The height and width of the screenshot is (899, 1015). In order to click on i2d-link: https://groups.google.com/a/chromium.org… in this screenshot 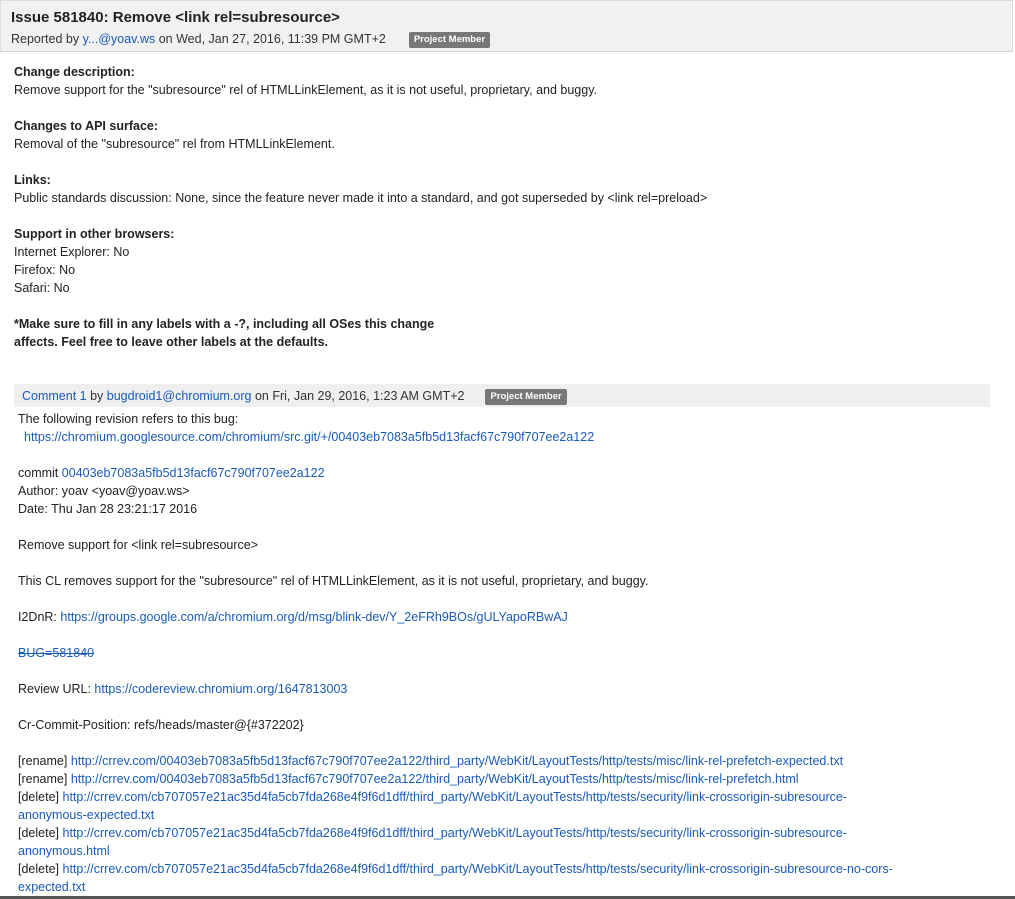, I will do `click(313, 617)`.